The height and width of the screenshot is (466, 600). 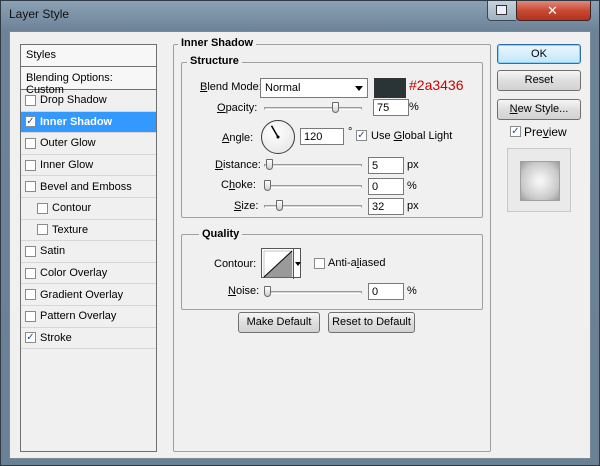 I want to click on contour-picker, so click(x=281, y=263).